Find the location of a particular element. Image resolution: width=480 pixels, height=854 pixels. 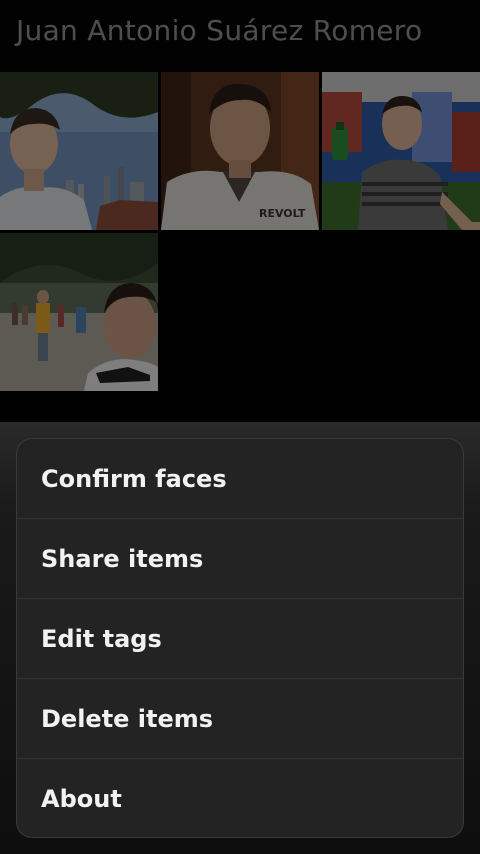

menu-item-edit-tags: Edit tags is located at coordinates (240, 639).